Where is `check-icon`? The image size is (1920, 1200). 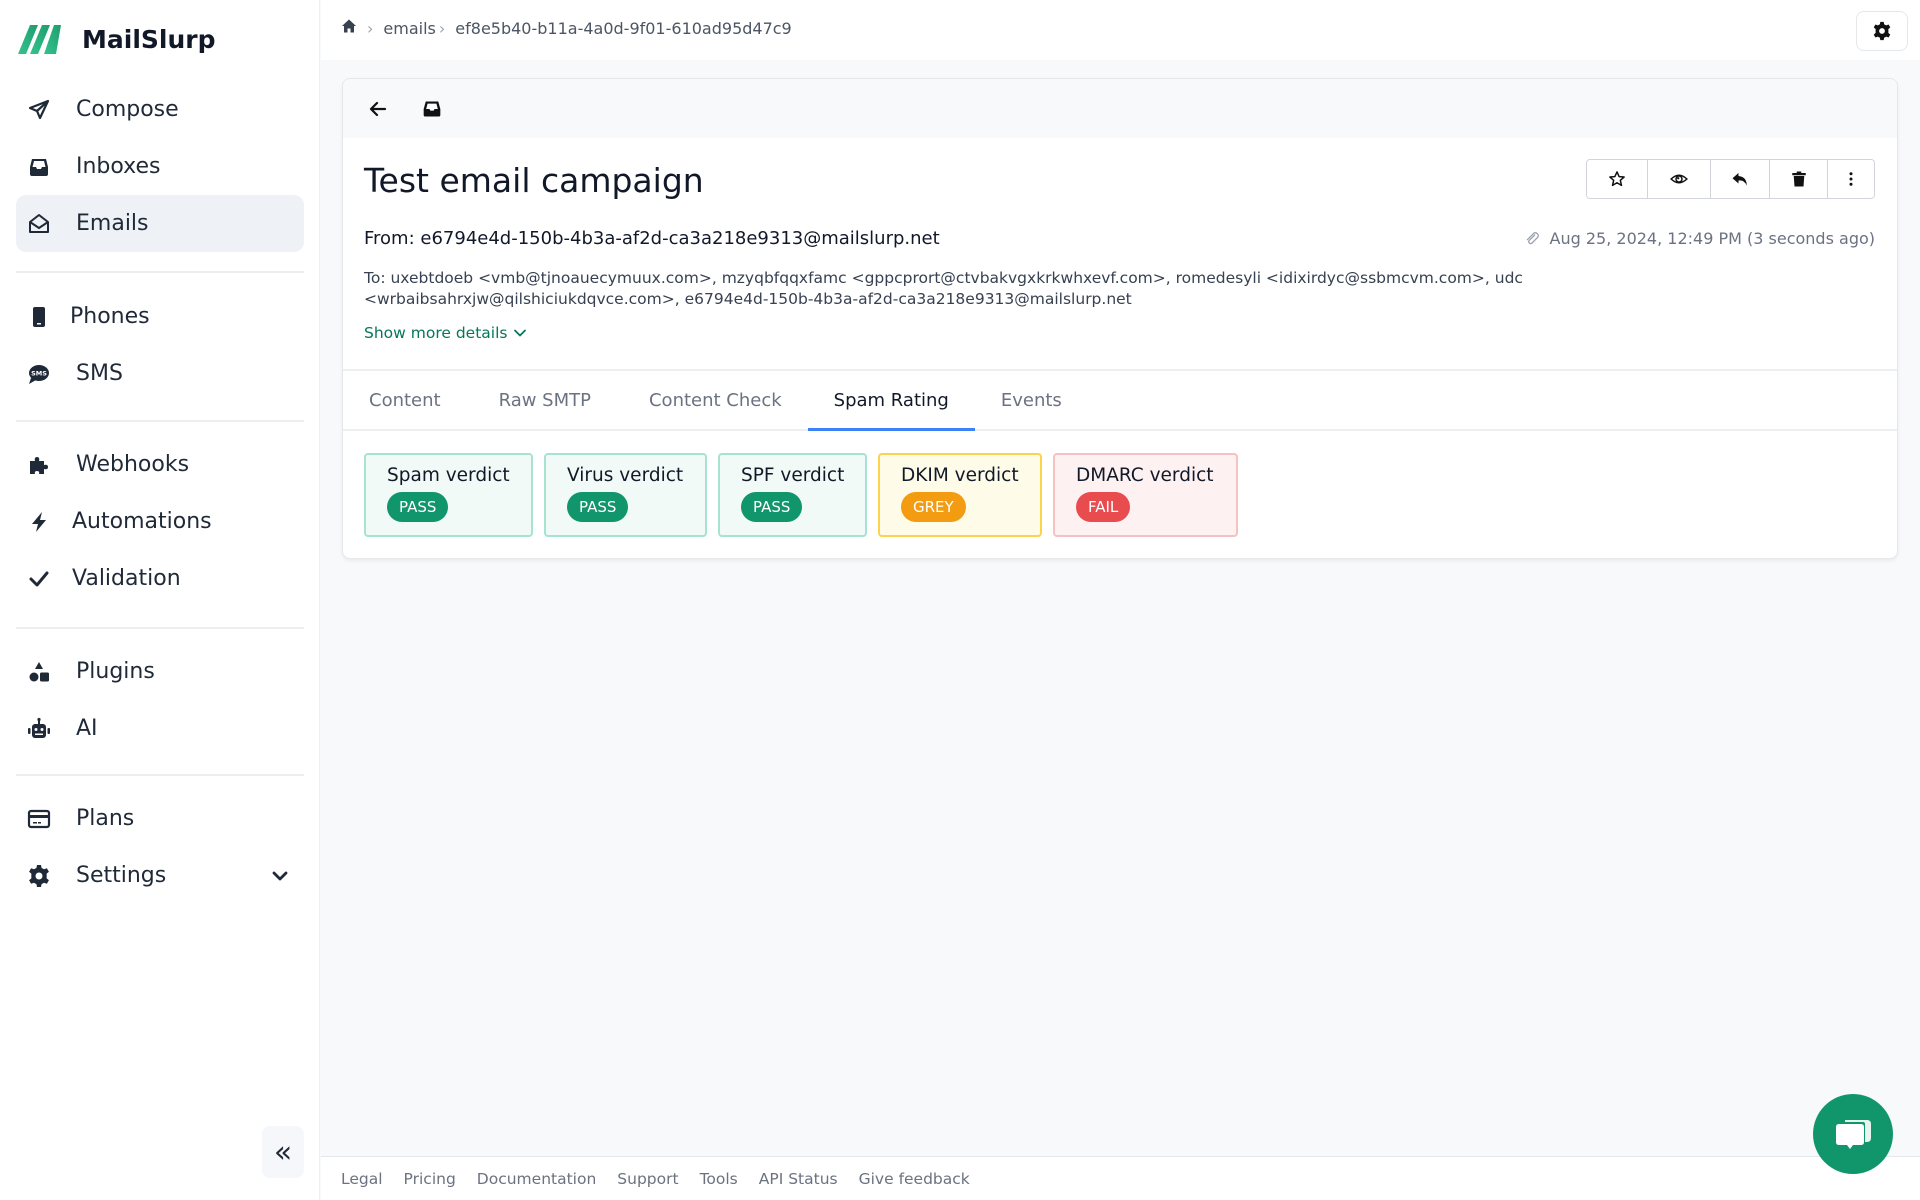
check-icon is located at coordinates (39, 579).